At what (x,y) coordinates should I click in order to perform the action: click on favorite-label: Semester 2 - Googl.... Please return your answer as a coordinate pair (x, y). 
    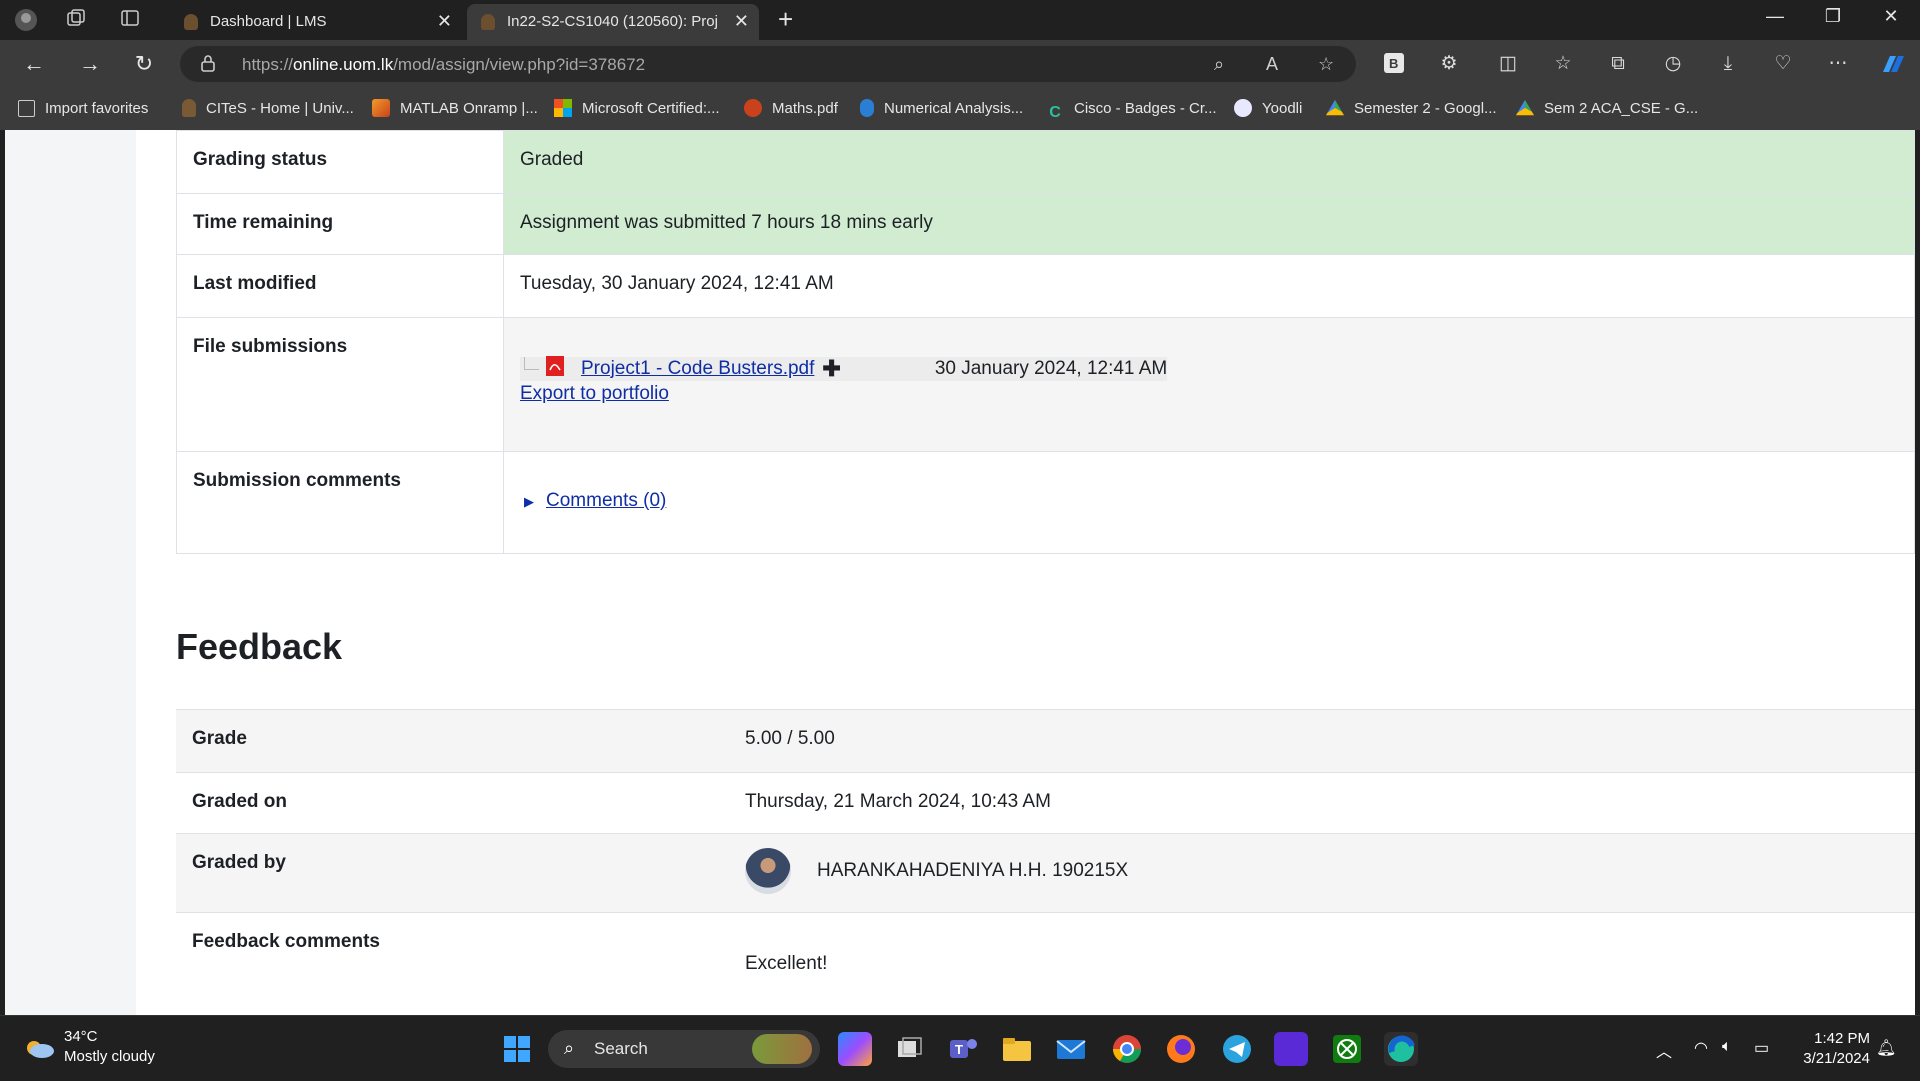
    Looking at the image, I should click on (1425, 108).